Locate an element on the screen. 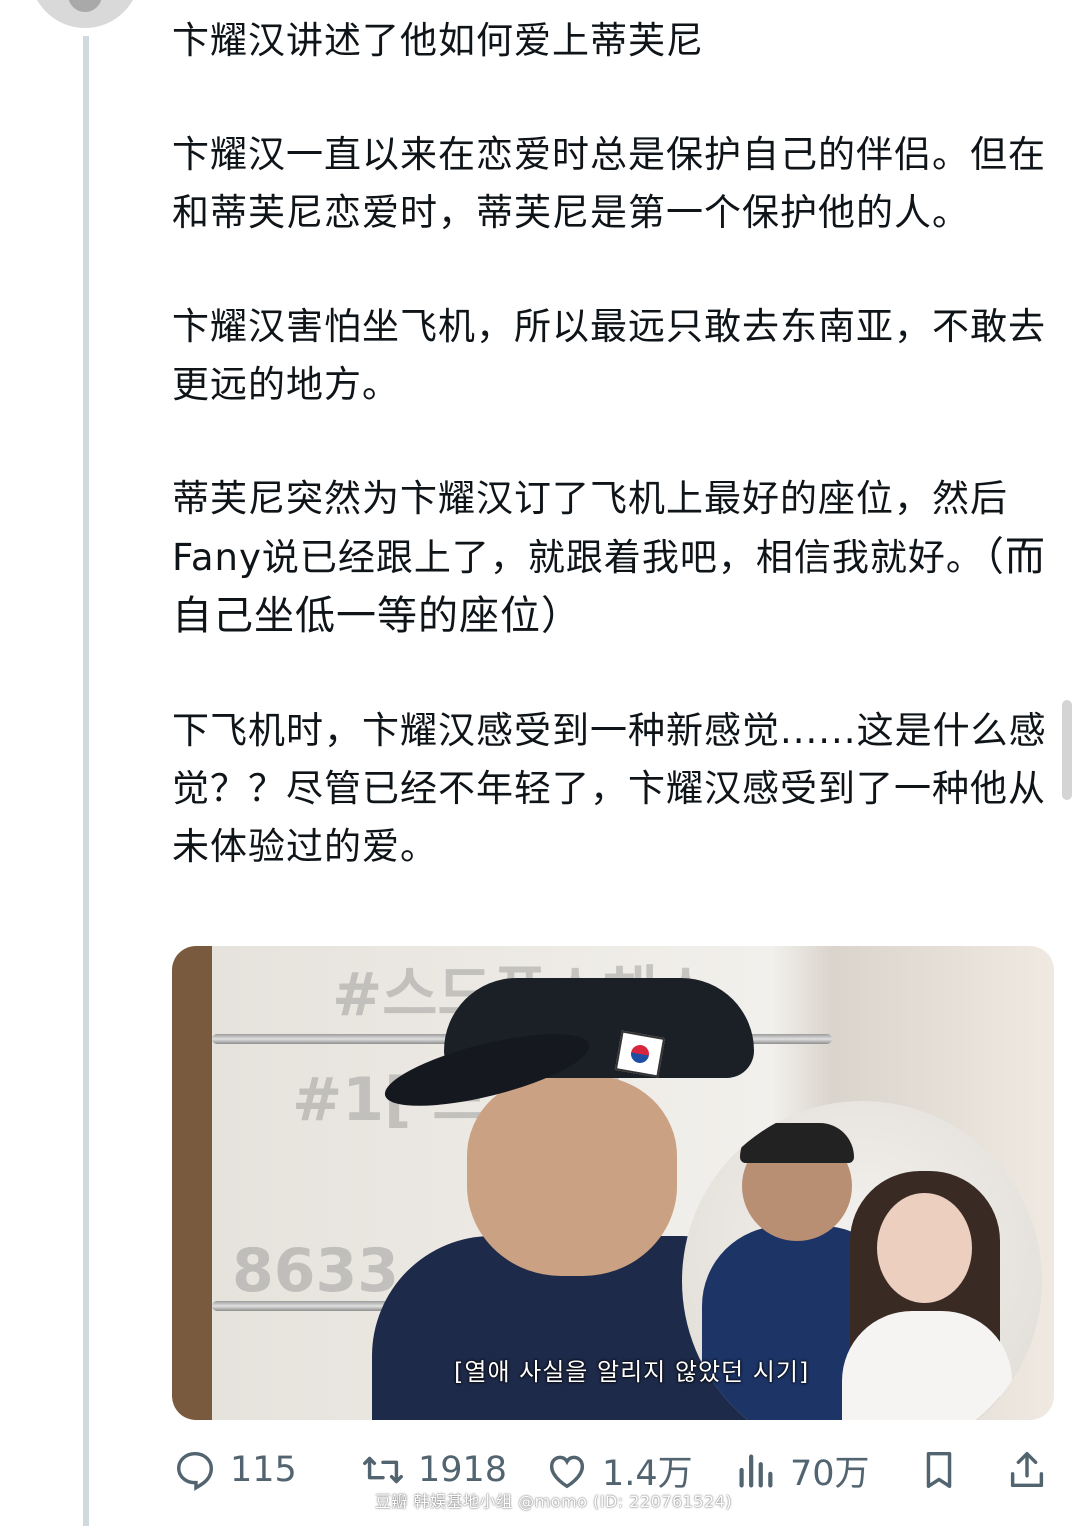  retweet-icon is located at coordinates (383, 1470).